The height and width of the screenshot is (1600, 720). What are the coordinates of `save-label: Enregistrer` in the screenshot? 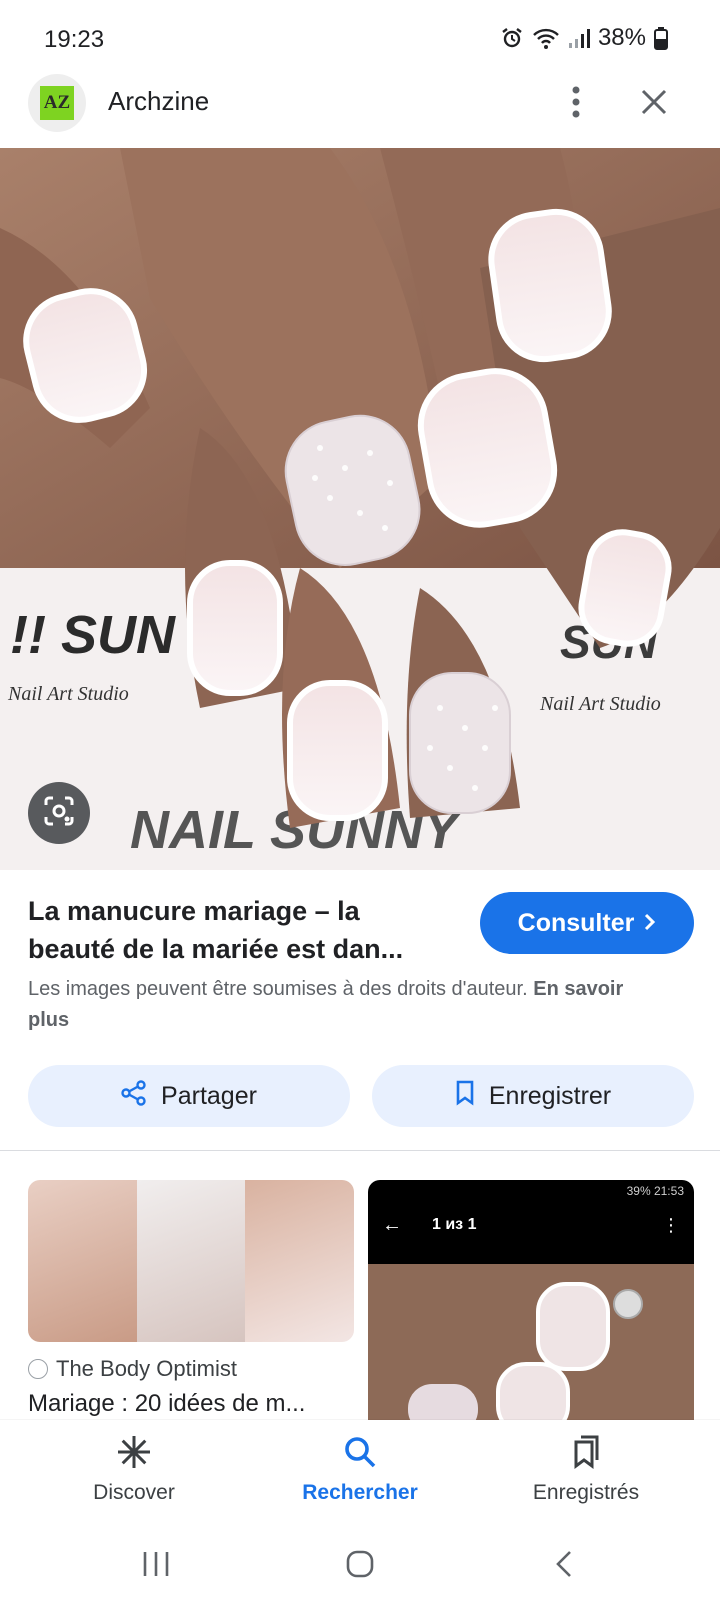 It's located at (550, 1095).